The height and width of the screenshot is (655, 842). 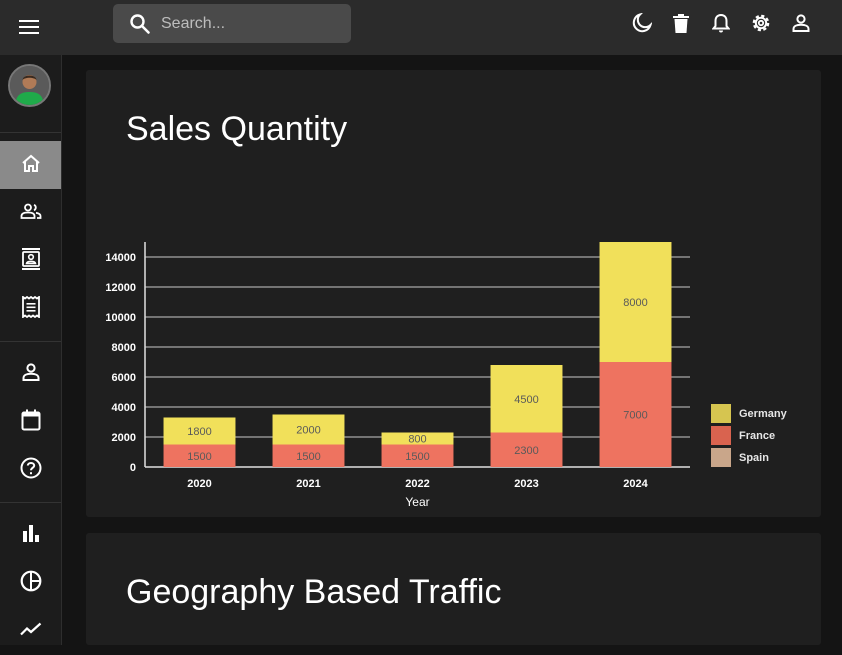 I want to click on sidebar-item-profile, so click(x=30, y=374).